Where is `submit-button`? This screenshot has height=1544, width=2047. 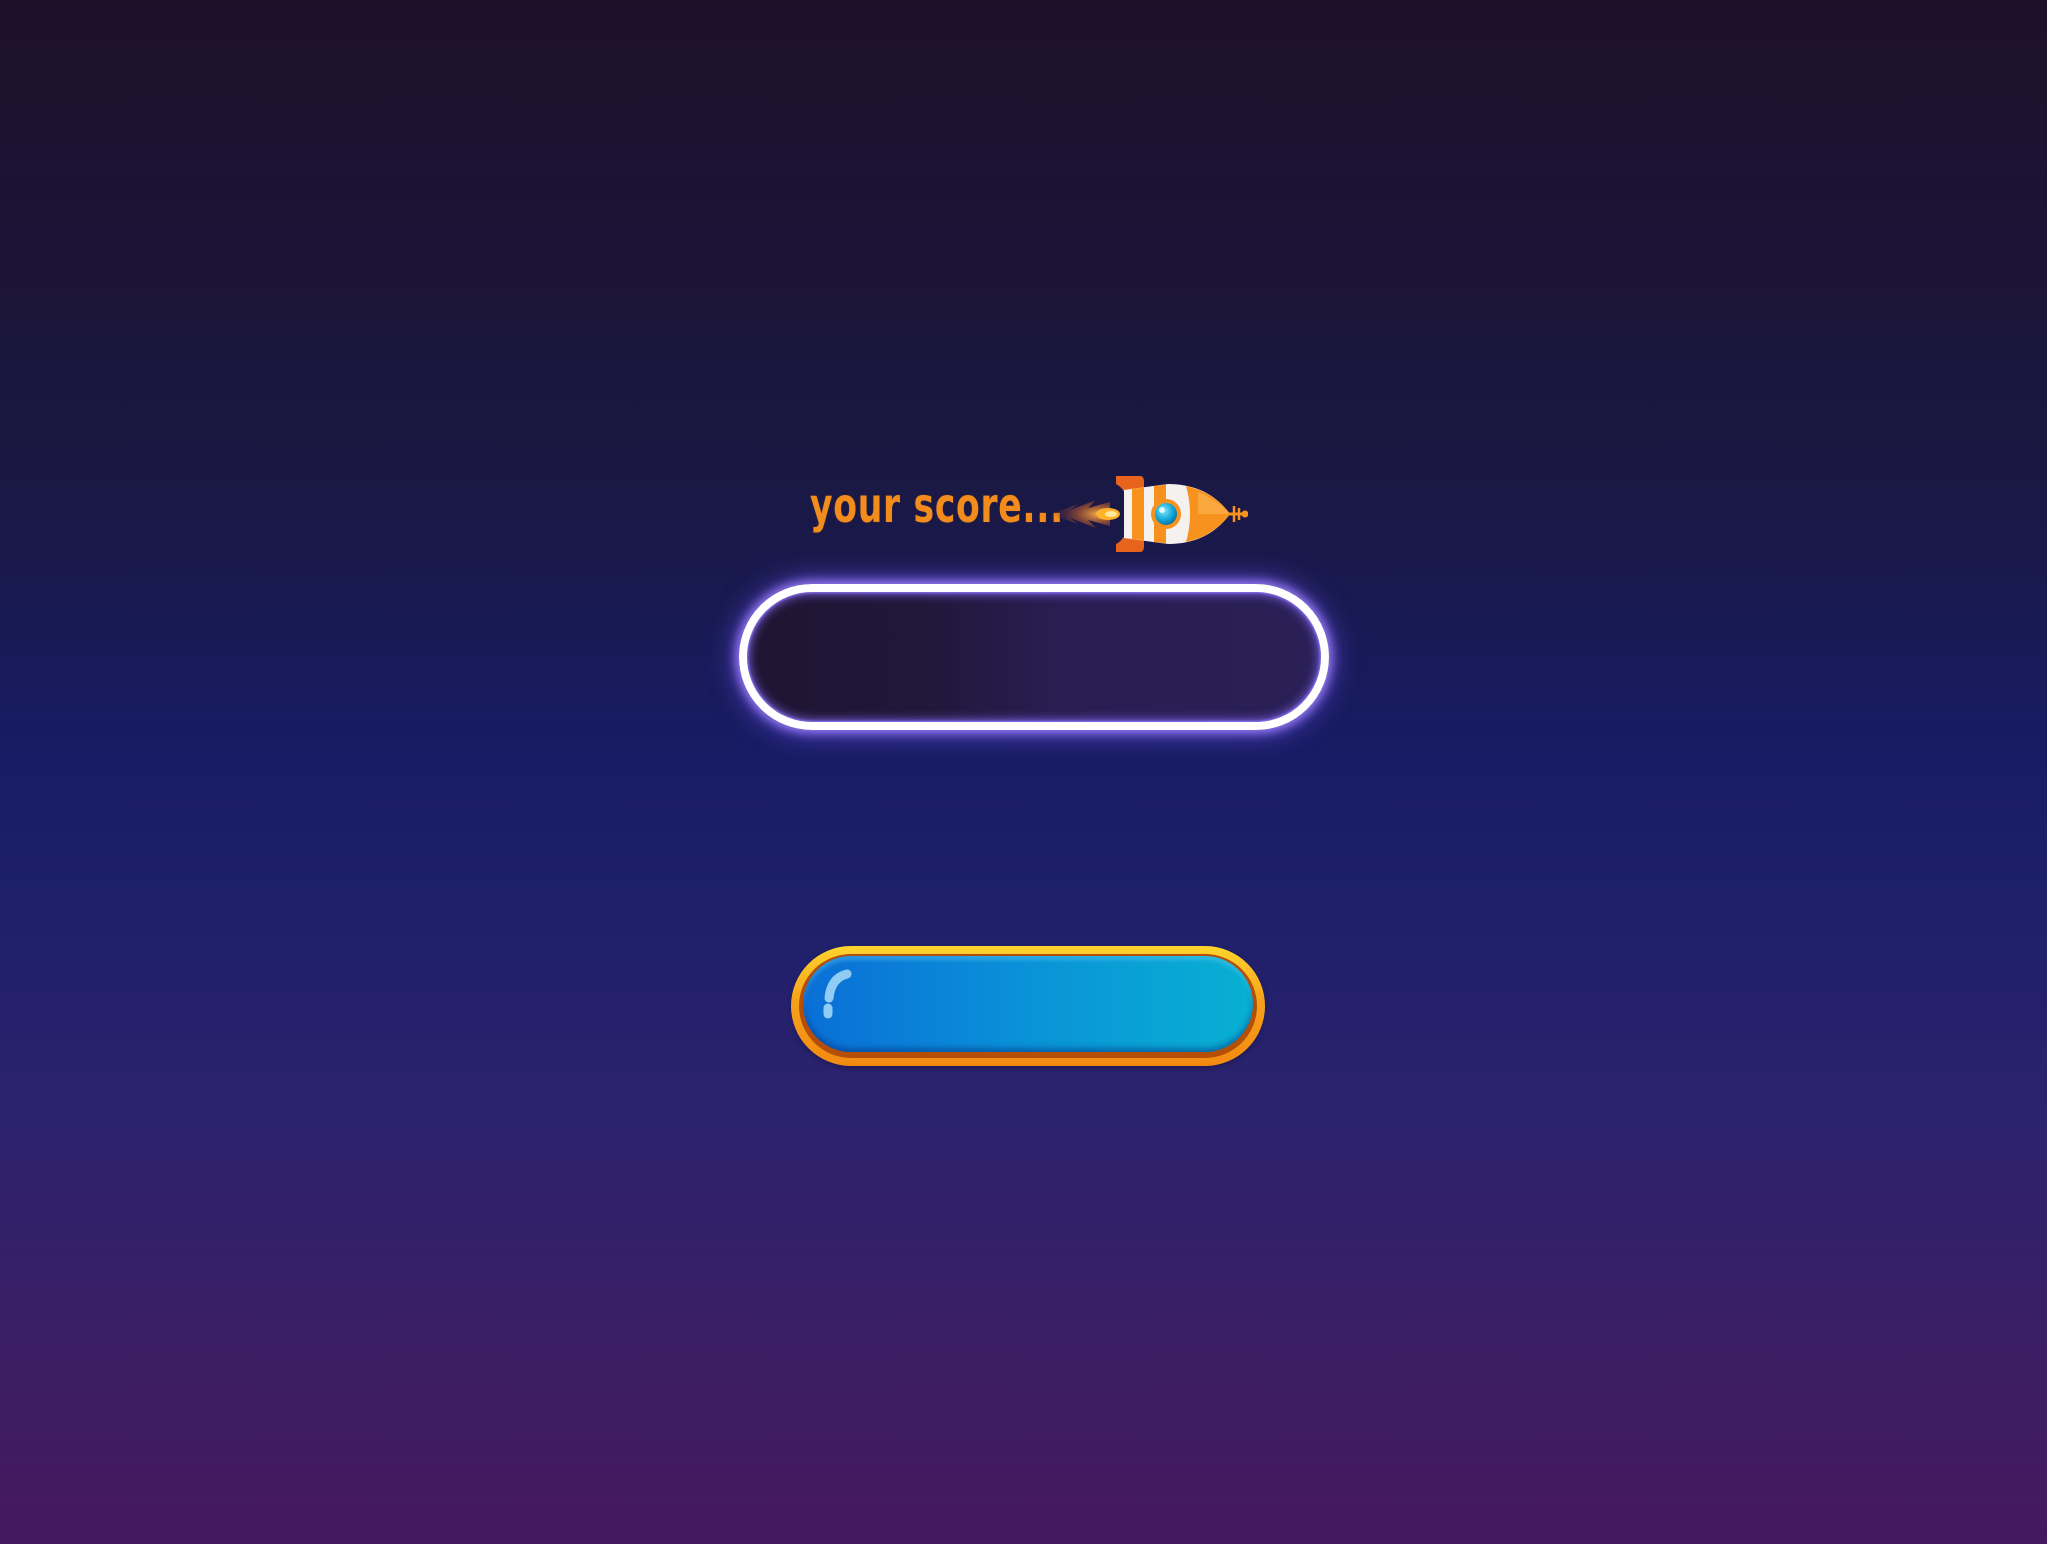
submit-button is located at coordinates (1028, 1006).